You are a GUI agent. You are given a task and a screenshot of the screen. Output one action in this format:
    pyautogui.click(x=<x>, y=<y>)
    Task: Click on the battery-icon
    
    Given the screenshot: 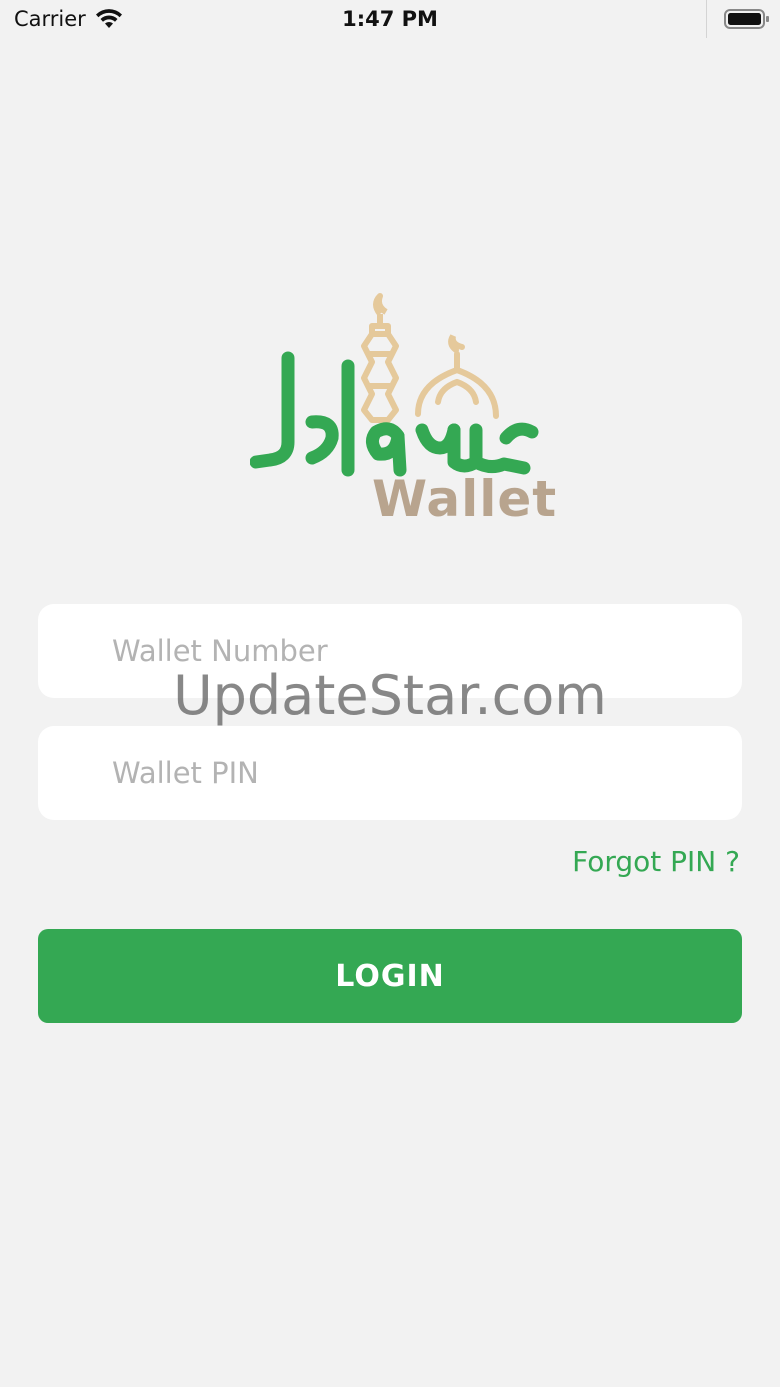 What is the action you would take?
    pyautogui.click(x=746, y=19)
    